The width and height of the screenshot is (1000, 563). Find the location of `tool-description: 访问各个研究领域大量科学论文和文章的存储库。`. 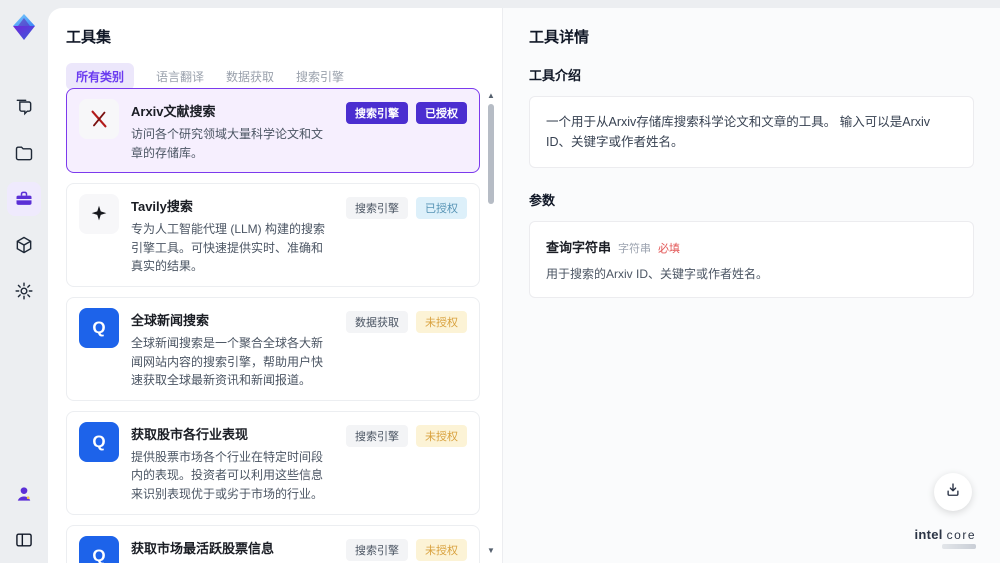

tool-description: 访问各个研究领域大量科学论文和文章的存储库。 is located at coordinates (227, 143).